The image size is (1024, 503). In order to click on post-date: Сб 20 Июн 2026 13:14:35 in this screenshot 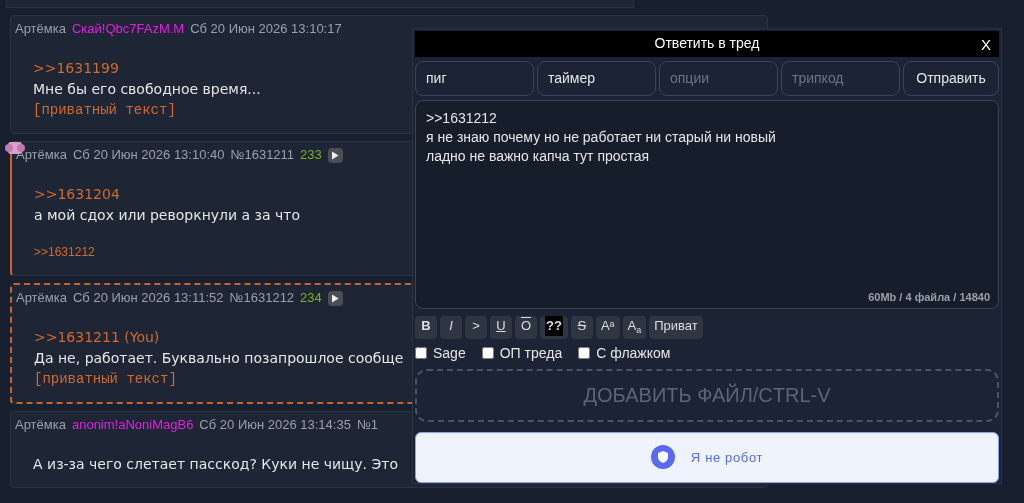, I will do `click(275, 425)`.